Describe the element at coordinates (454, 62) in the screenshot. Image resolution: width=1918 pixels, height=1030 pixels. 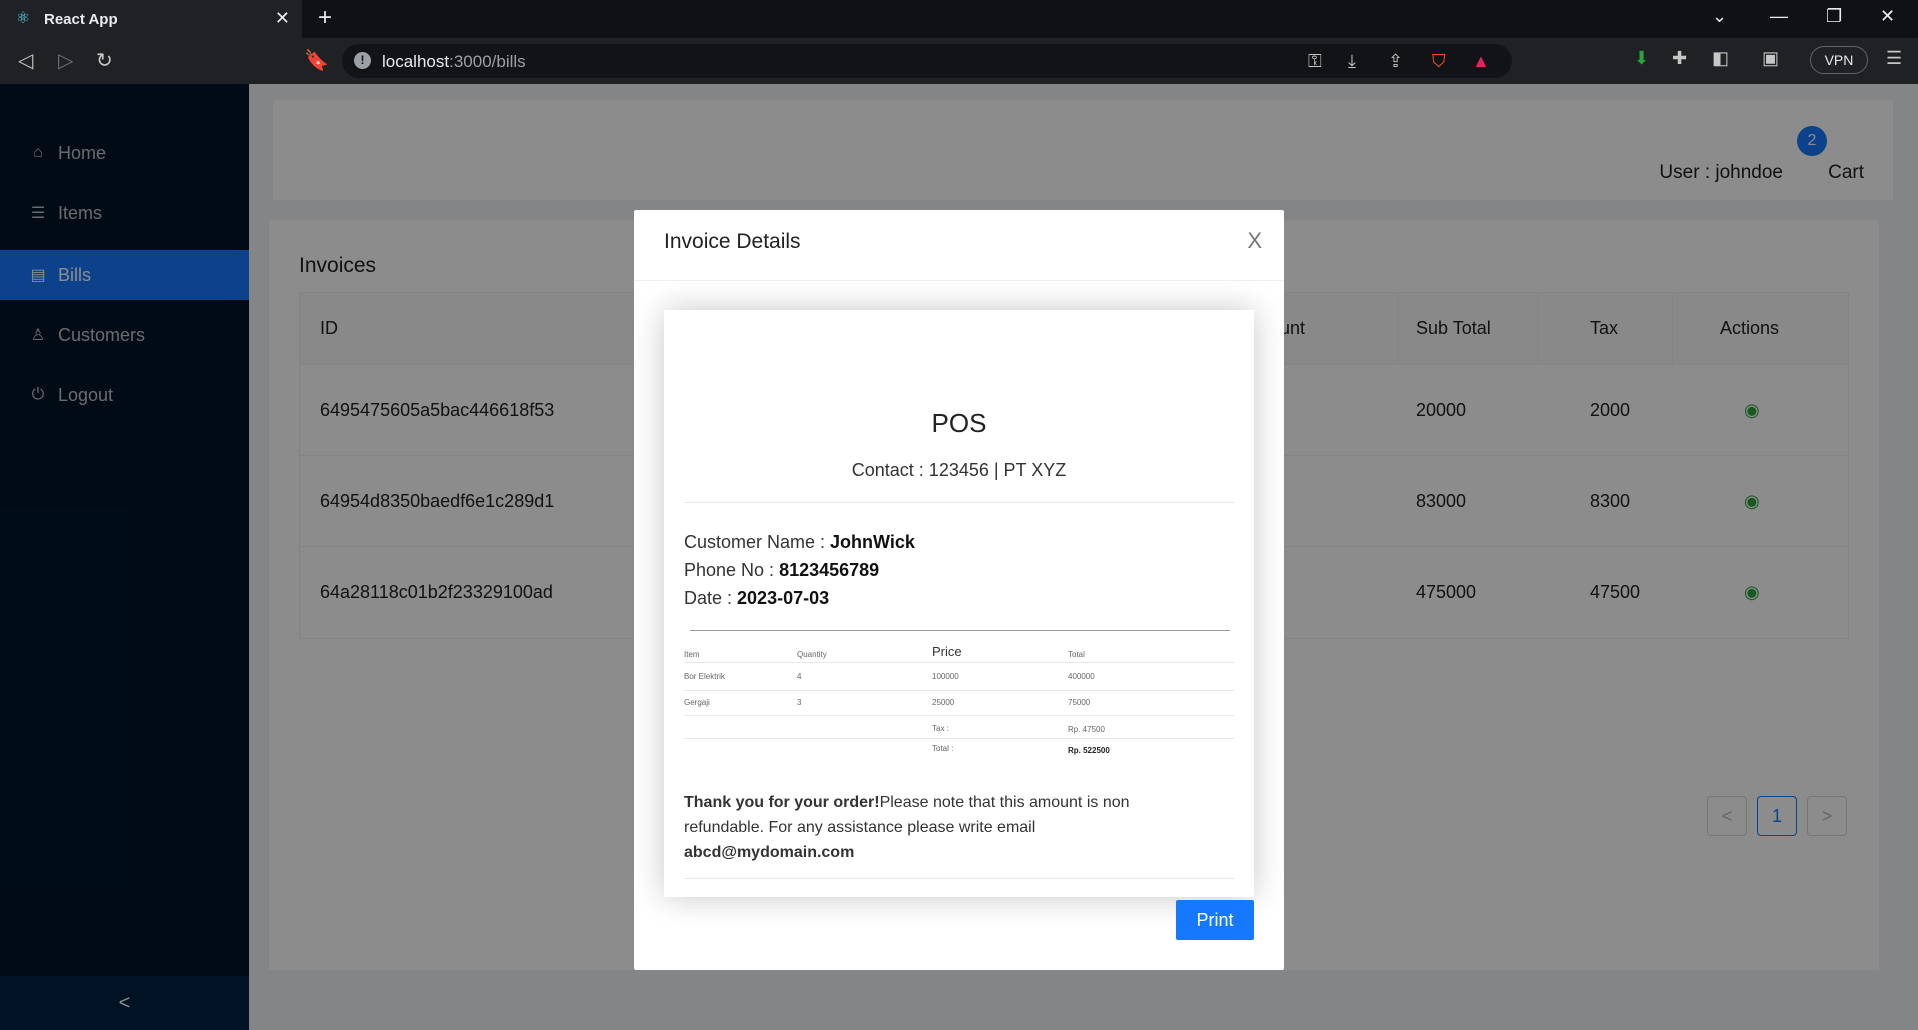
I see `url-text: localhost:3000/bills` at that location.